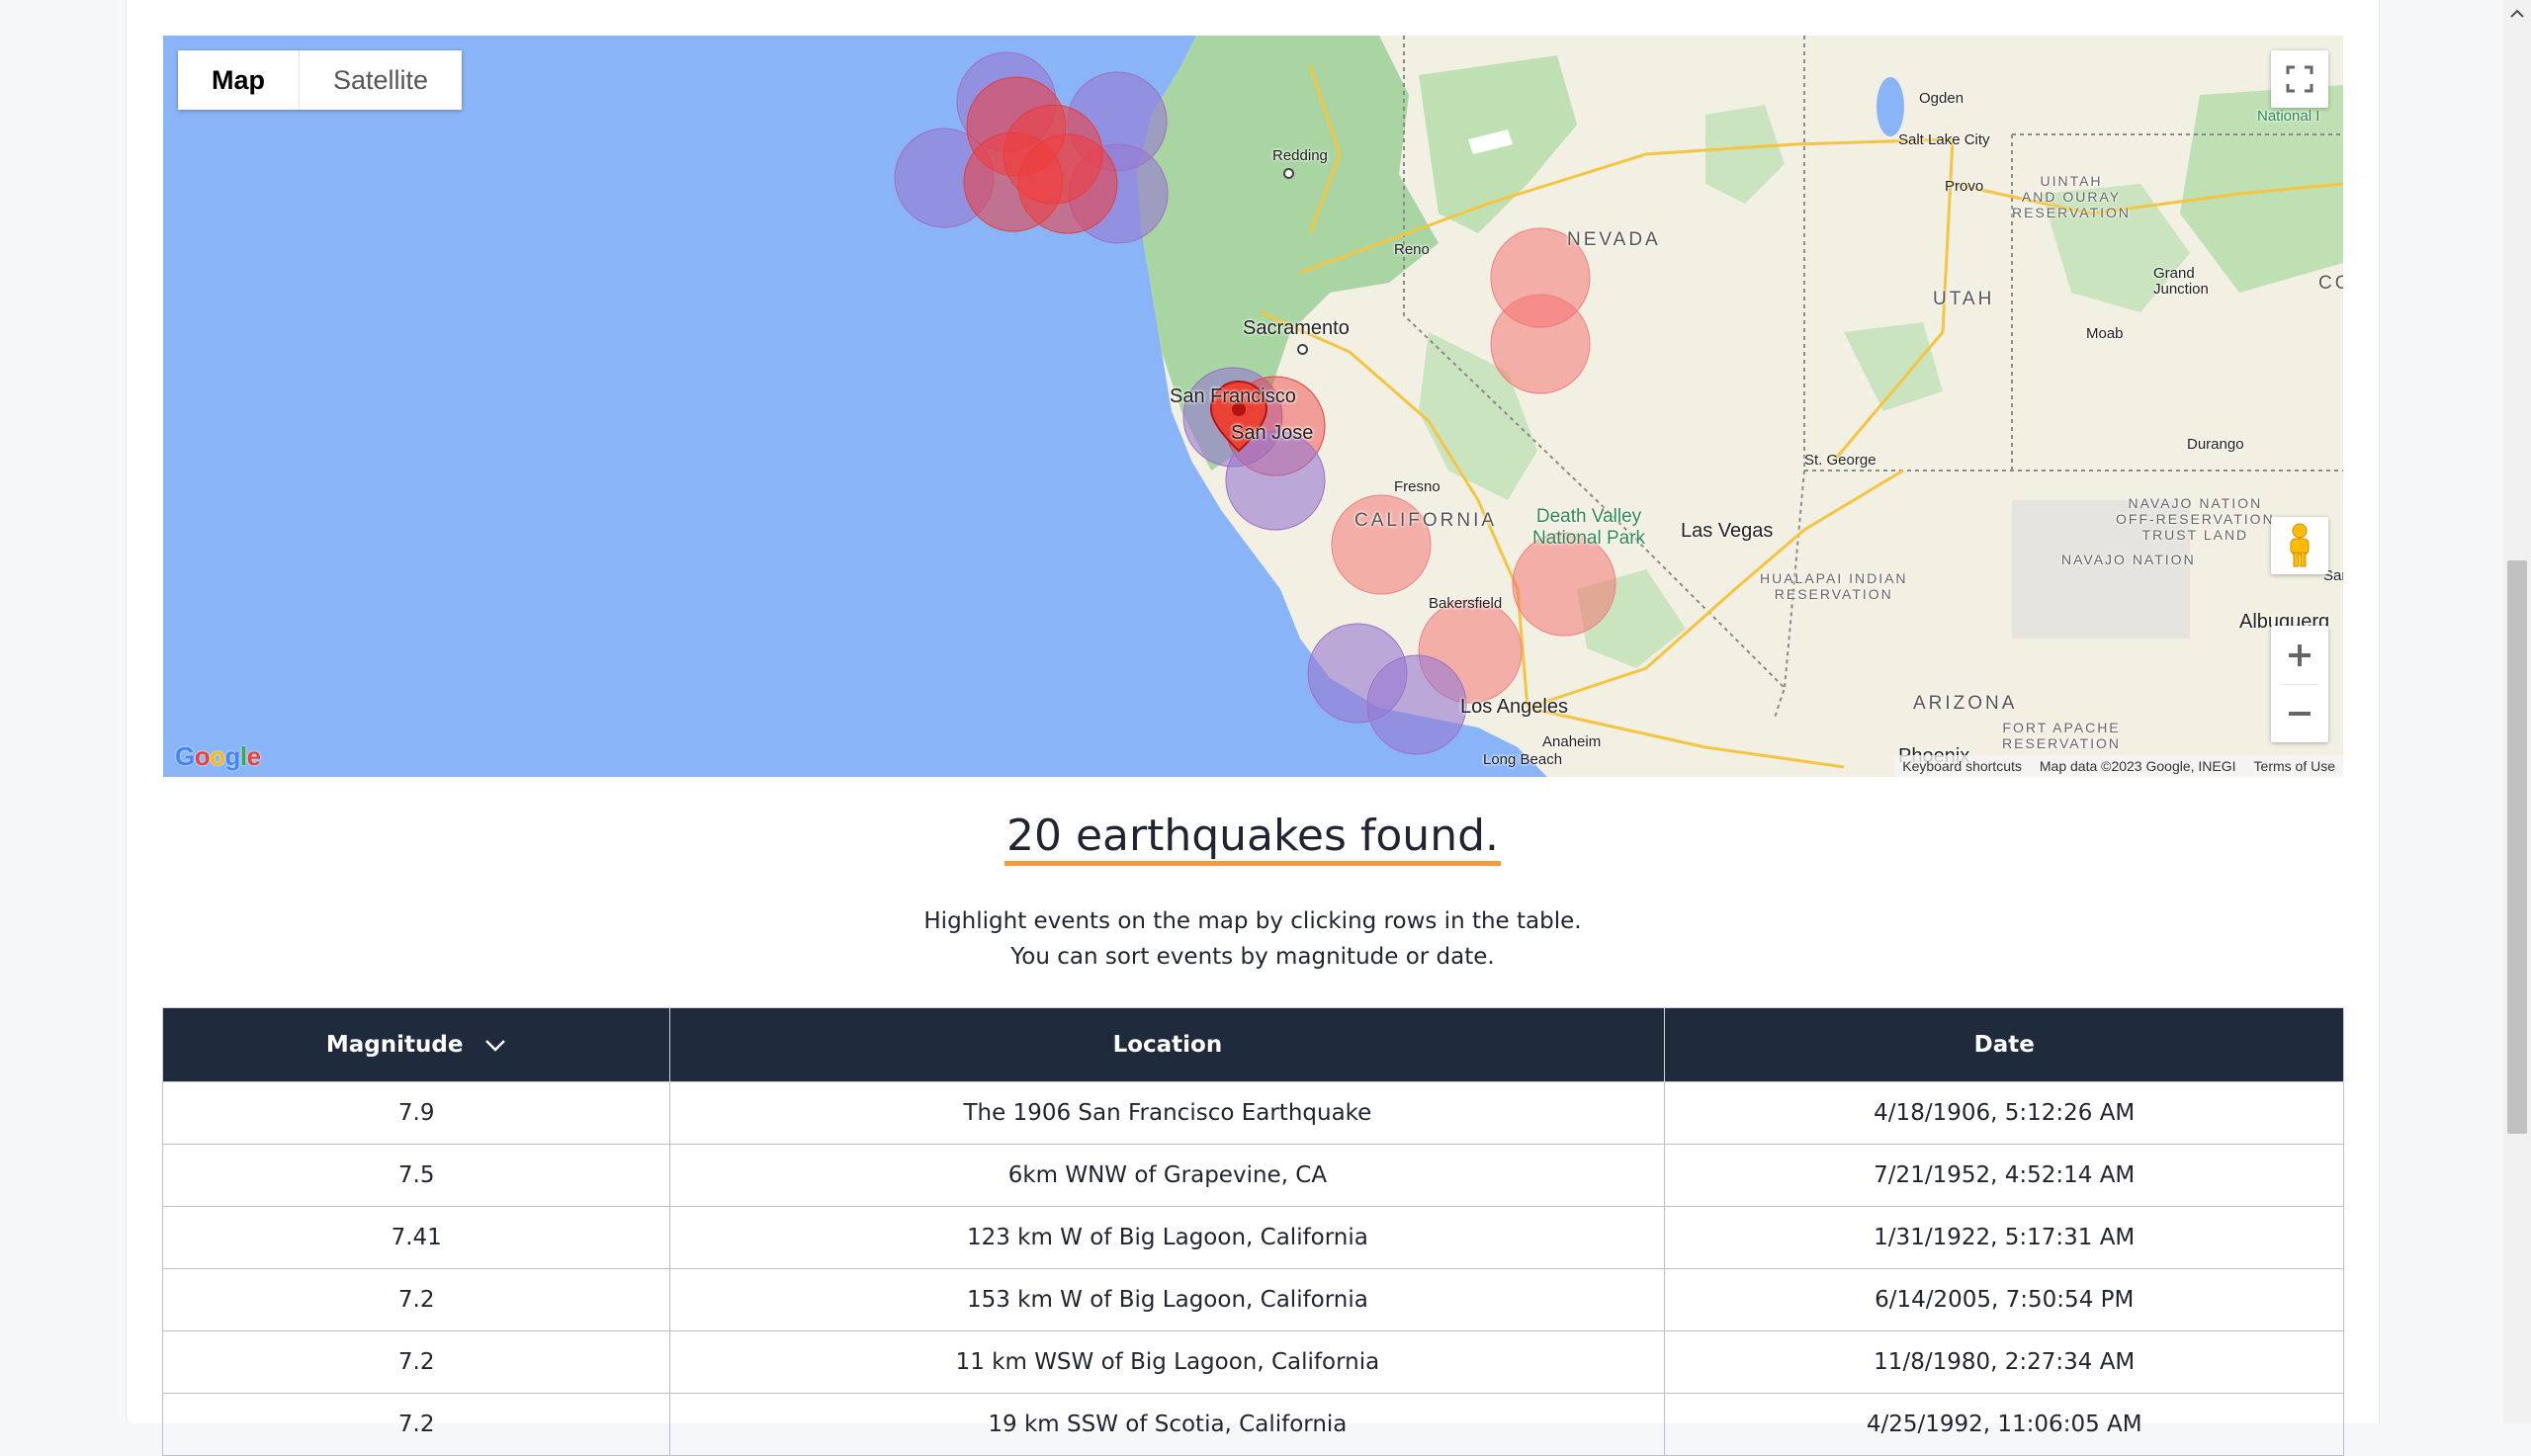 The height and width of the screenshot is (1456, 2531). I want to click on date-cell: 11/8/1980, 2:27:34 AM, so click(2004, 1362).